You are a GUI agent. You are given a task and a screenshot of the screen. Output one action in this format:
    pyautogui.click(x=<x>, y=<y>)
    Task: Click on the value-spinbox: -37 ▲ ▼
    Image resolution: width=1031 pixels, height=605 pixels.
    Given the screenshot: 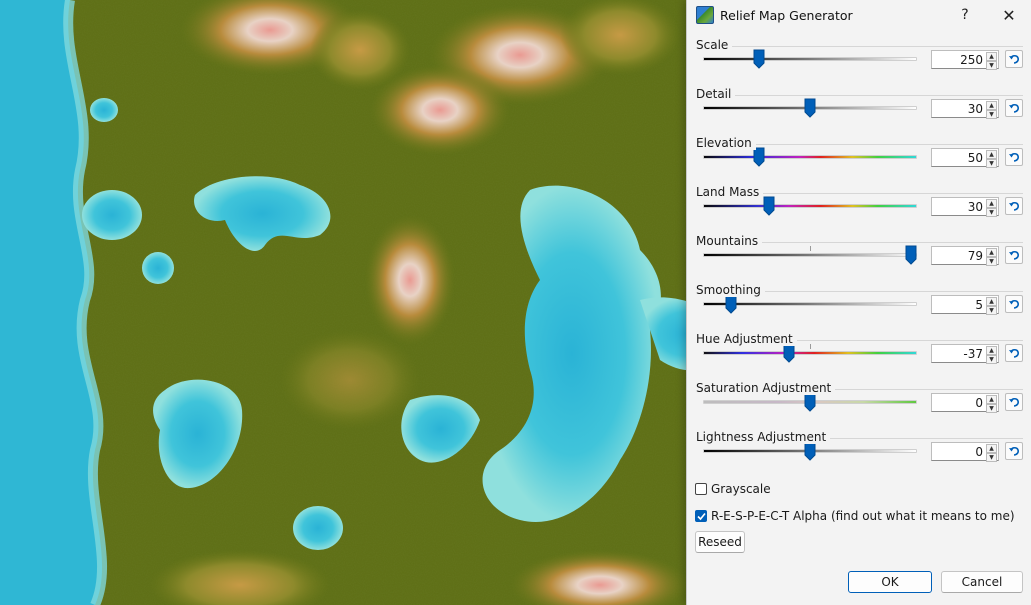 What is the action you would take?
    pyautogui.click(x=965, y=354)
    